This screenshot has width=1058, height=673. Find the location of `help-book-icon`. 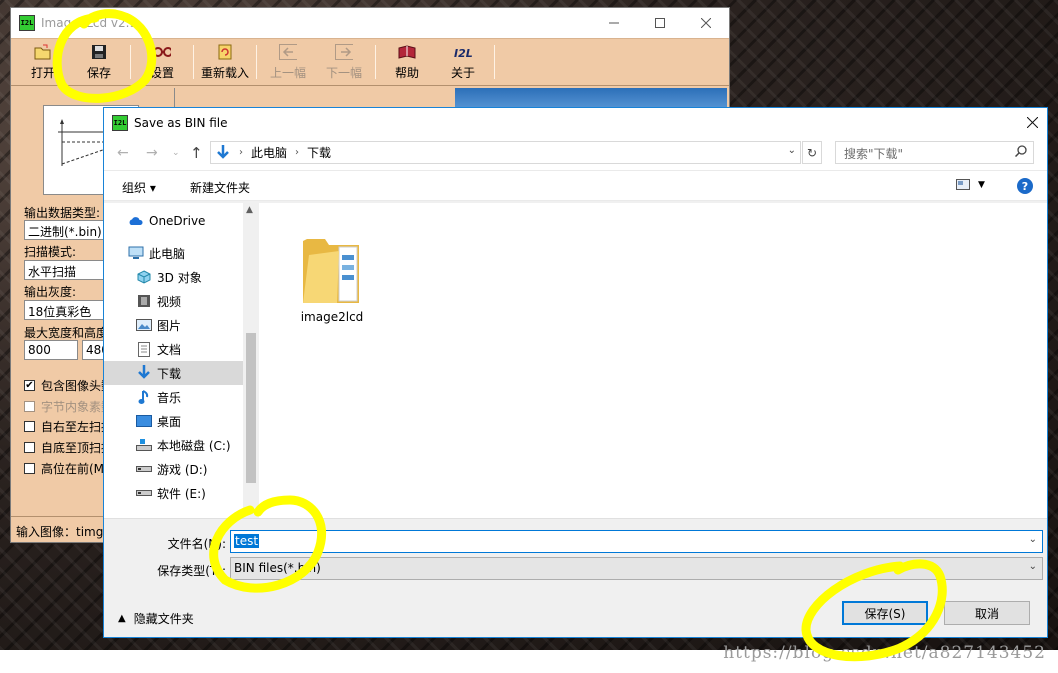

help-book-icon is located at coordinates (407, 52).